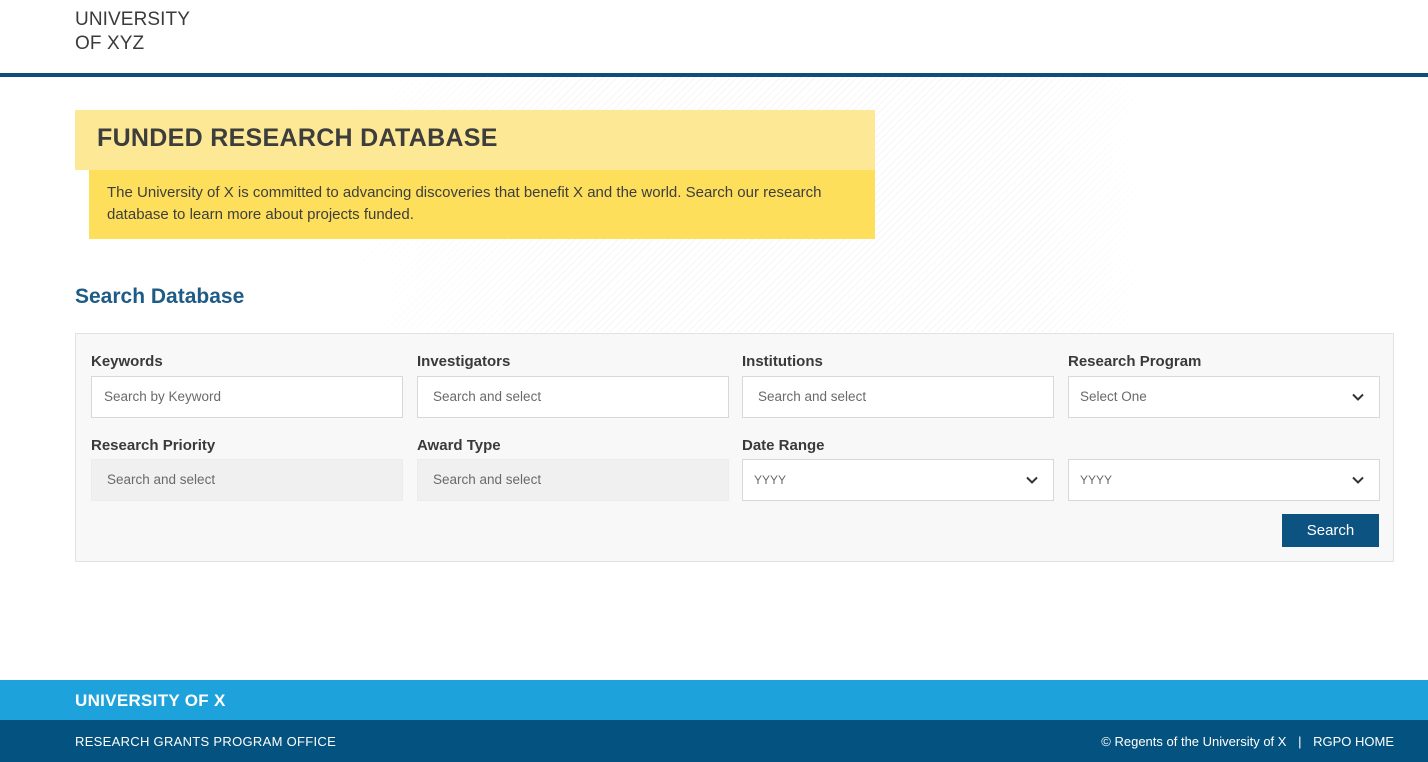 Image resolution: width=1428 pixels, height=762 pixels. I want to click on site-header: UNIVERSITY OF XYZ, so click(714, 36).